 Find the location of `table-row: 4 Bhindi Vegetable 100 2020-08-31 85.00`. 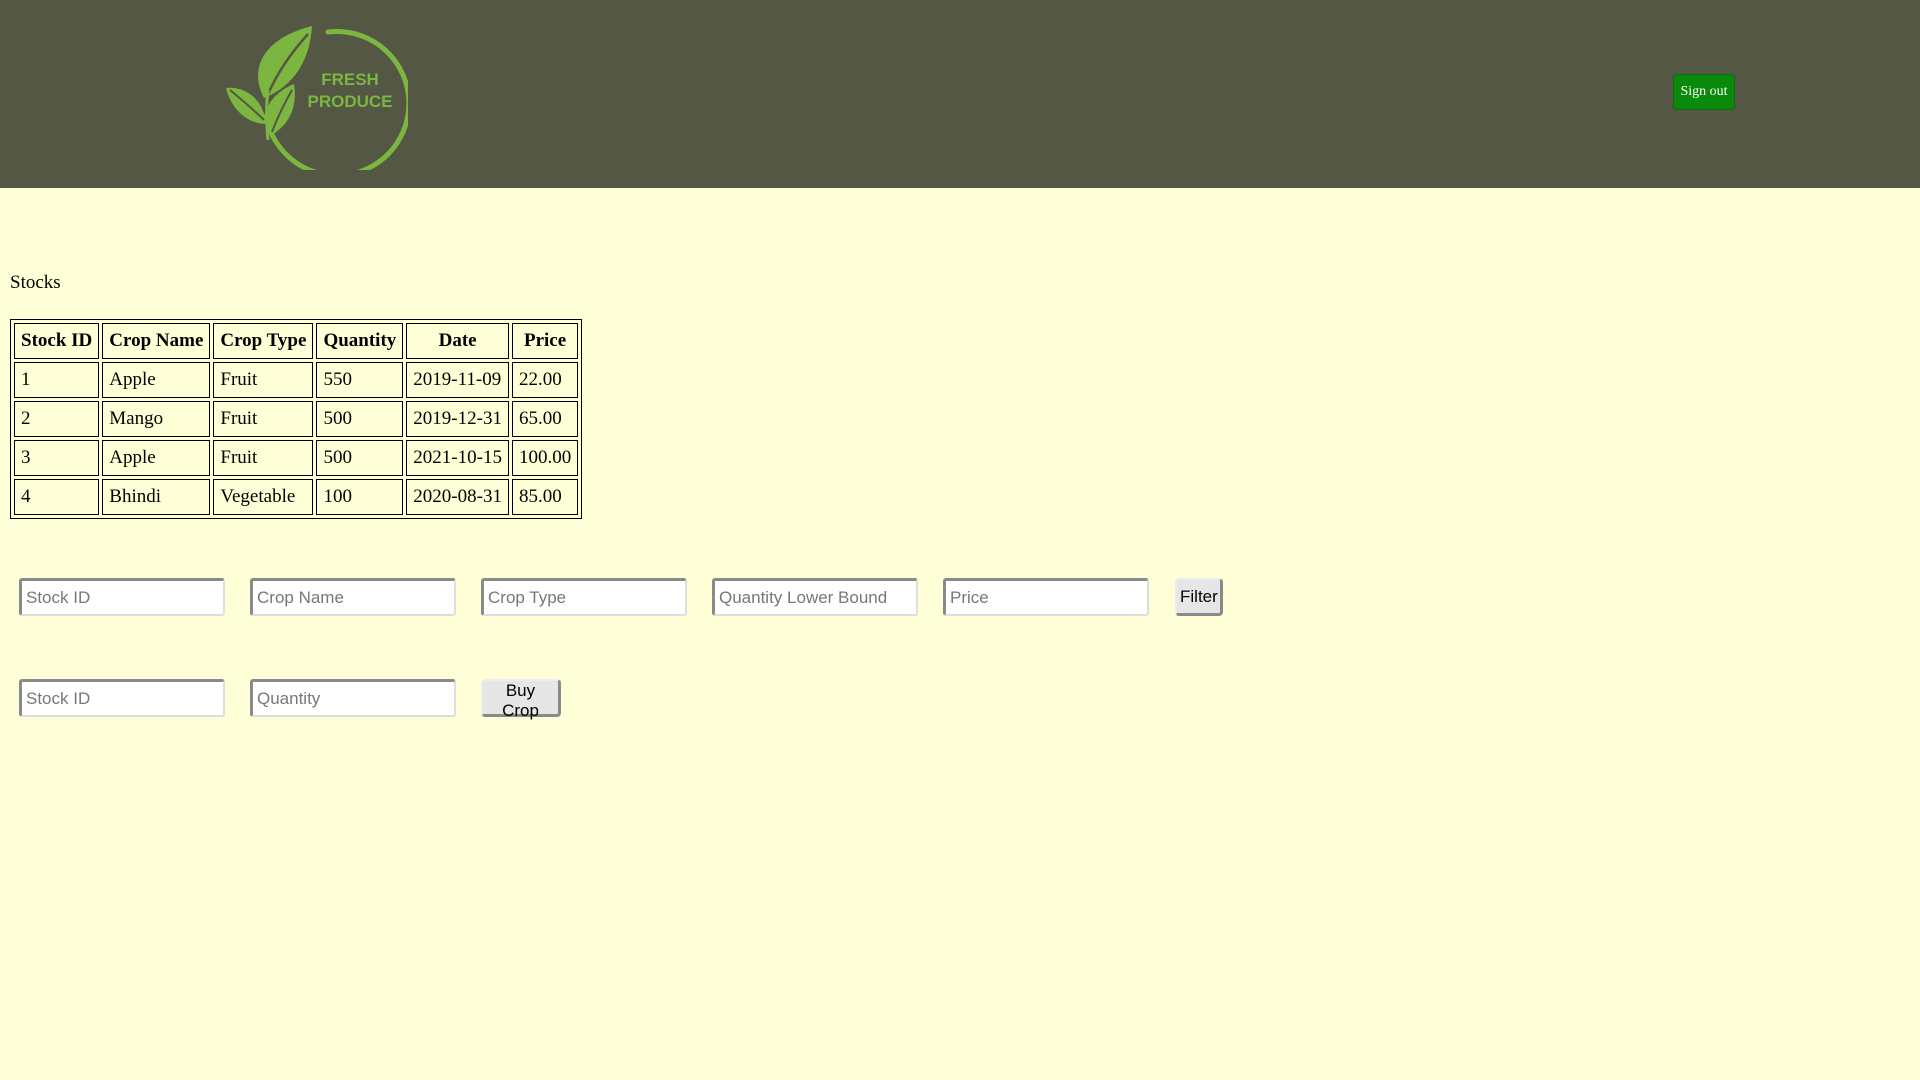

table-row: 4 Bhindi Vegetable 100 2020-08-31 85.00 is located at coordinates (296, 497).